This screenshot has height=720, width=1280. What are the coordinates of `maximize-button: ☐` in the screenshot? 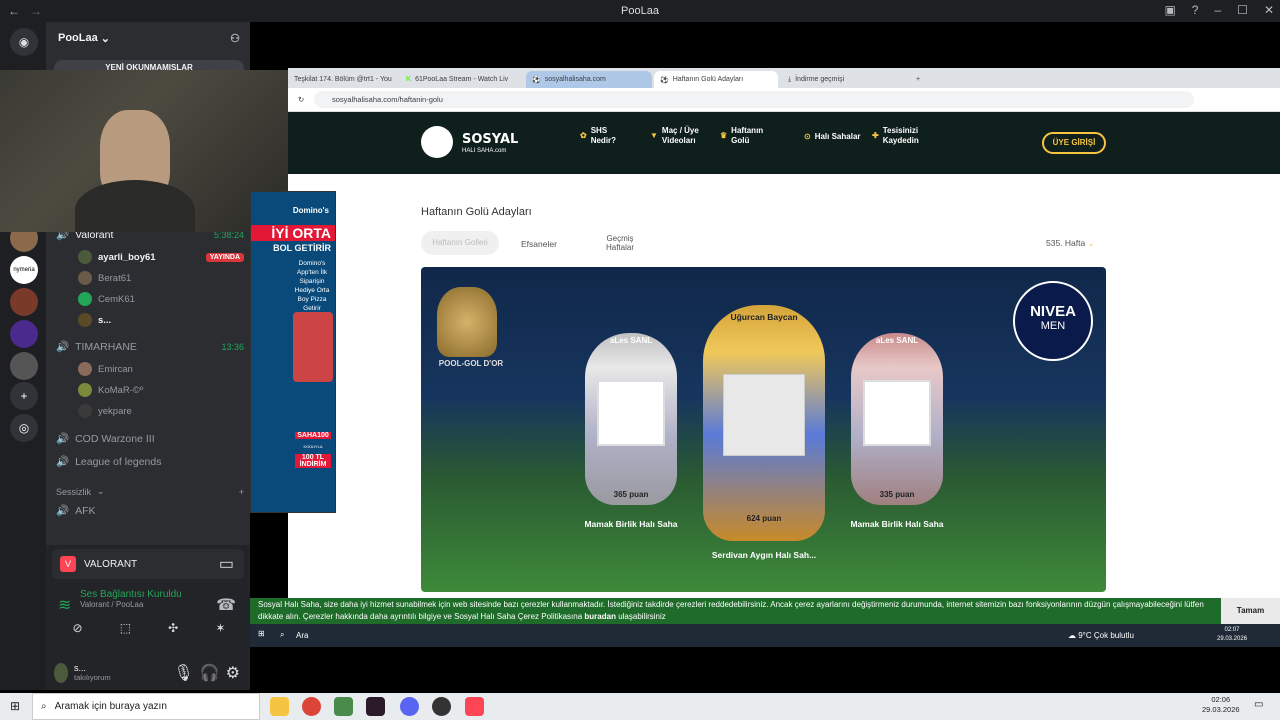 It's located at (1242, 10).